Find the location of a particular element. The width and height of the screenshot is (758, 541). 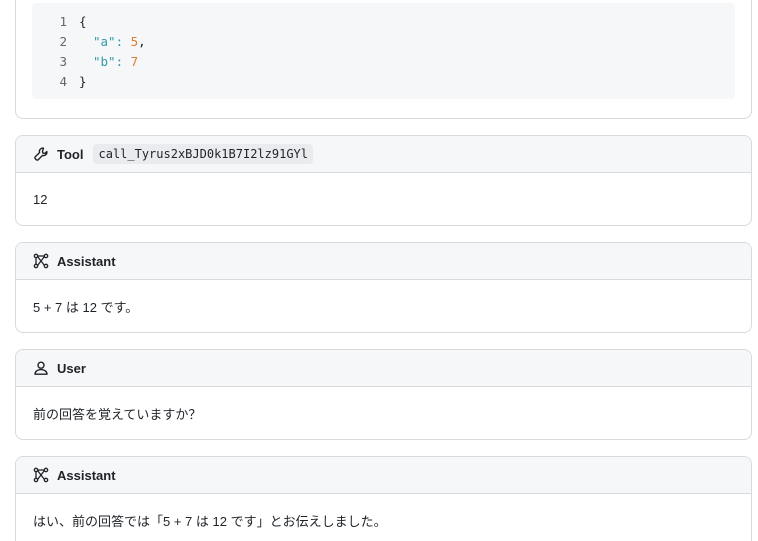

json-comma: , is located at coordinates (142, 41).